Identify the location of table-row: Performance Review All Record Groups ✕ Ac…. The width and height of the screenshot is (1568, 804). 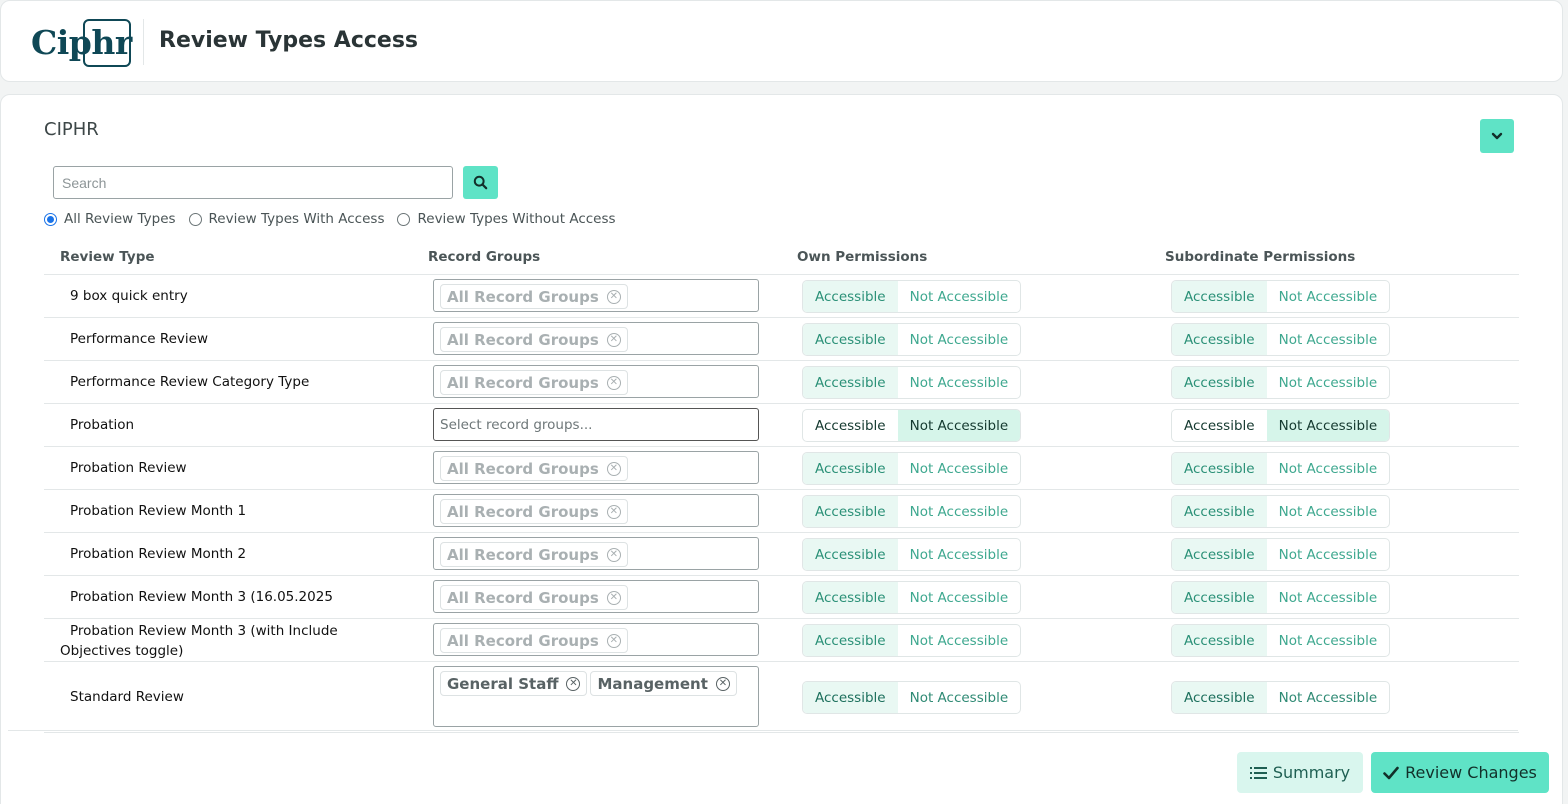
(781, 339).